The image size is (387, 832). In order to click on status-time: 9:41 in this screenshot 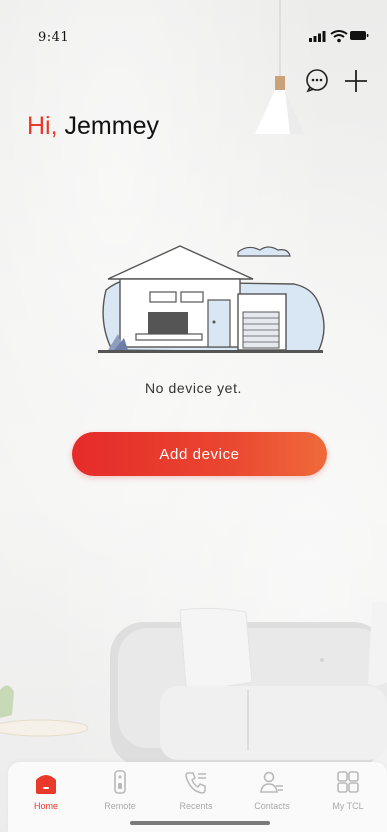, I will do `click(54, 37)`.